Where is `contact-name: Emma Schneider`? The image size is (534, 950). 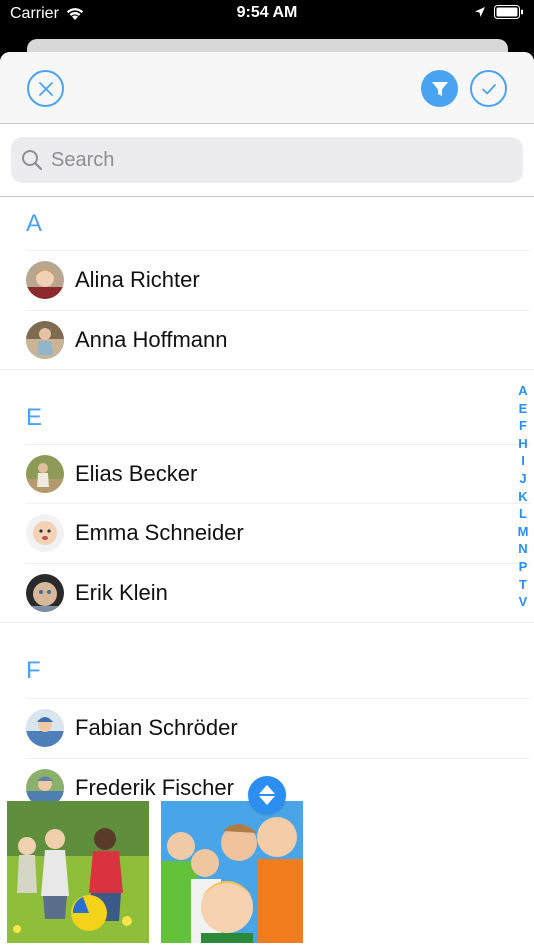 contact-name: Emma Schneider is located at coordinates (159, 532).